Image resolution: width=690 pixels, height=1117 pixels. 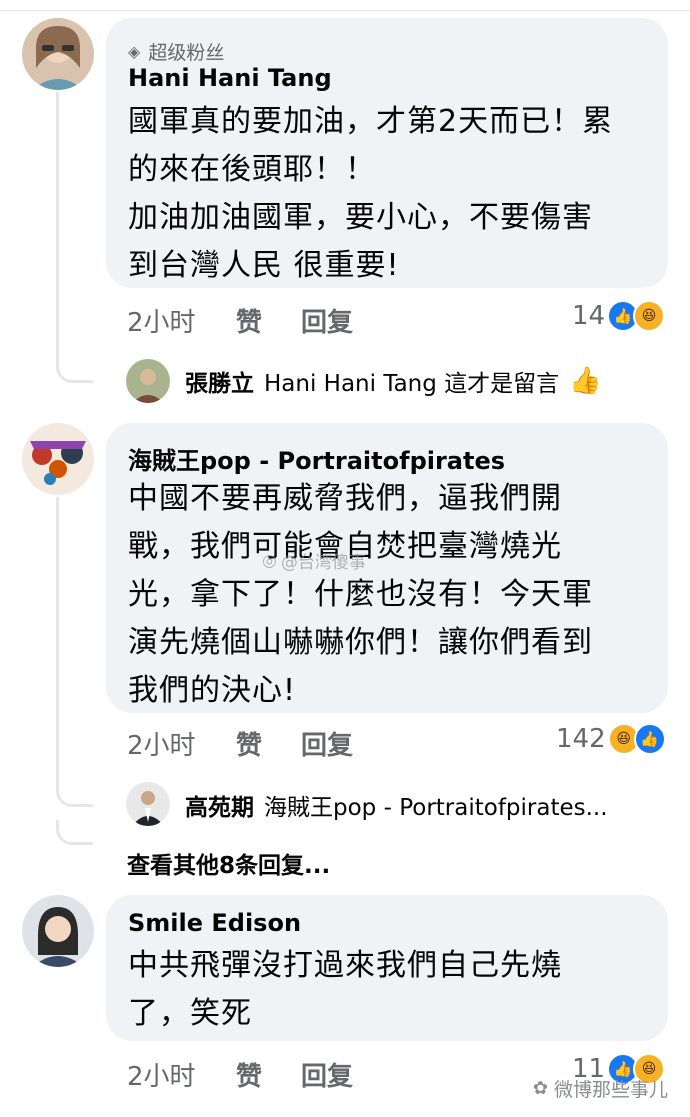 I want to click on thumbs-up-emoji: 👍, so click(x=585, y=381).